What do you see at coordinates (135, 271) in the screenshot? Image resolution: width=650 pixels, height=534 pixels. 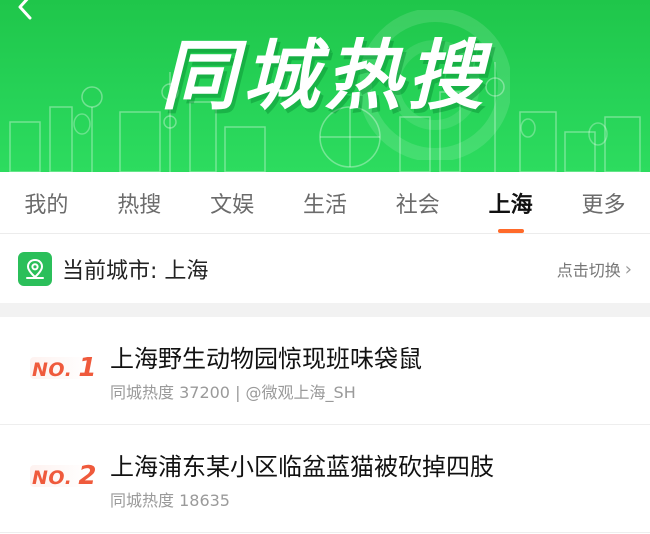 I see `current-city-label: 当前城市: 上海` at bounding box center [135, 271].